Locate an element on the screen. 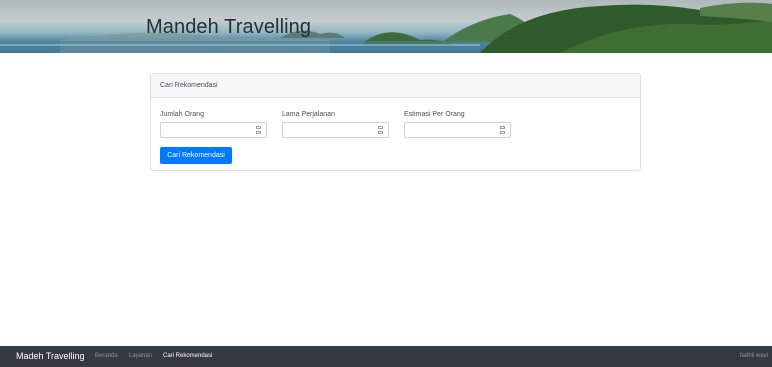 The width and height of the screenshot is (772, 367). header-banner: Mandeh Travelling is located at coordinates (386, 26).